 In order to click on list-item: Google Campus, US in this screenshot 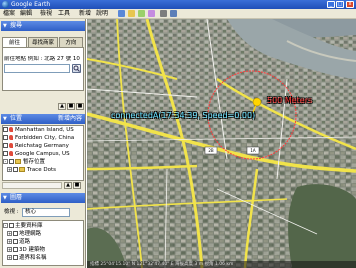, I will do `click(43, 154)`.